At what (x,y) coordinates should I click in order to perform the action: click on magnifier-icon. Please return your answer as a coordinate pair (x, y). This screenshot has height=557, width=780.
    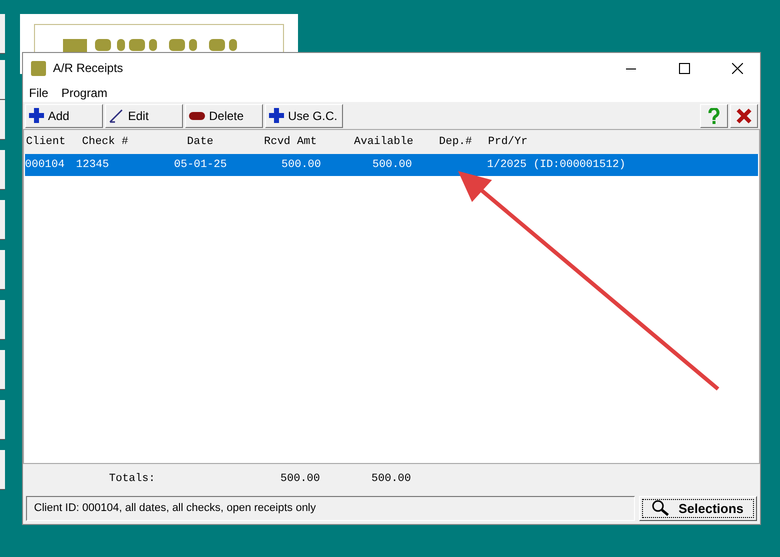
    Looking at the image, I should click on (661, 508).